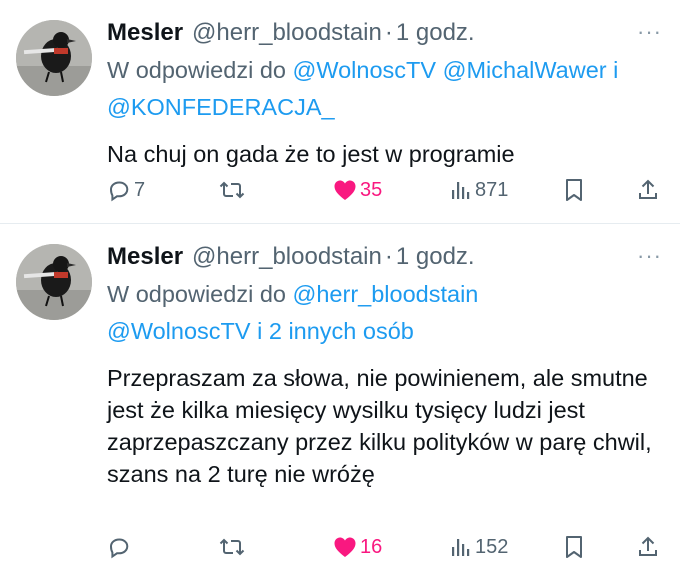  Describe the element at coordinates (357, 190) in the screenshot. I see `like-button: 35` at that location.